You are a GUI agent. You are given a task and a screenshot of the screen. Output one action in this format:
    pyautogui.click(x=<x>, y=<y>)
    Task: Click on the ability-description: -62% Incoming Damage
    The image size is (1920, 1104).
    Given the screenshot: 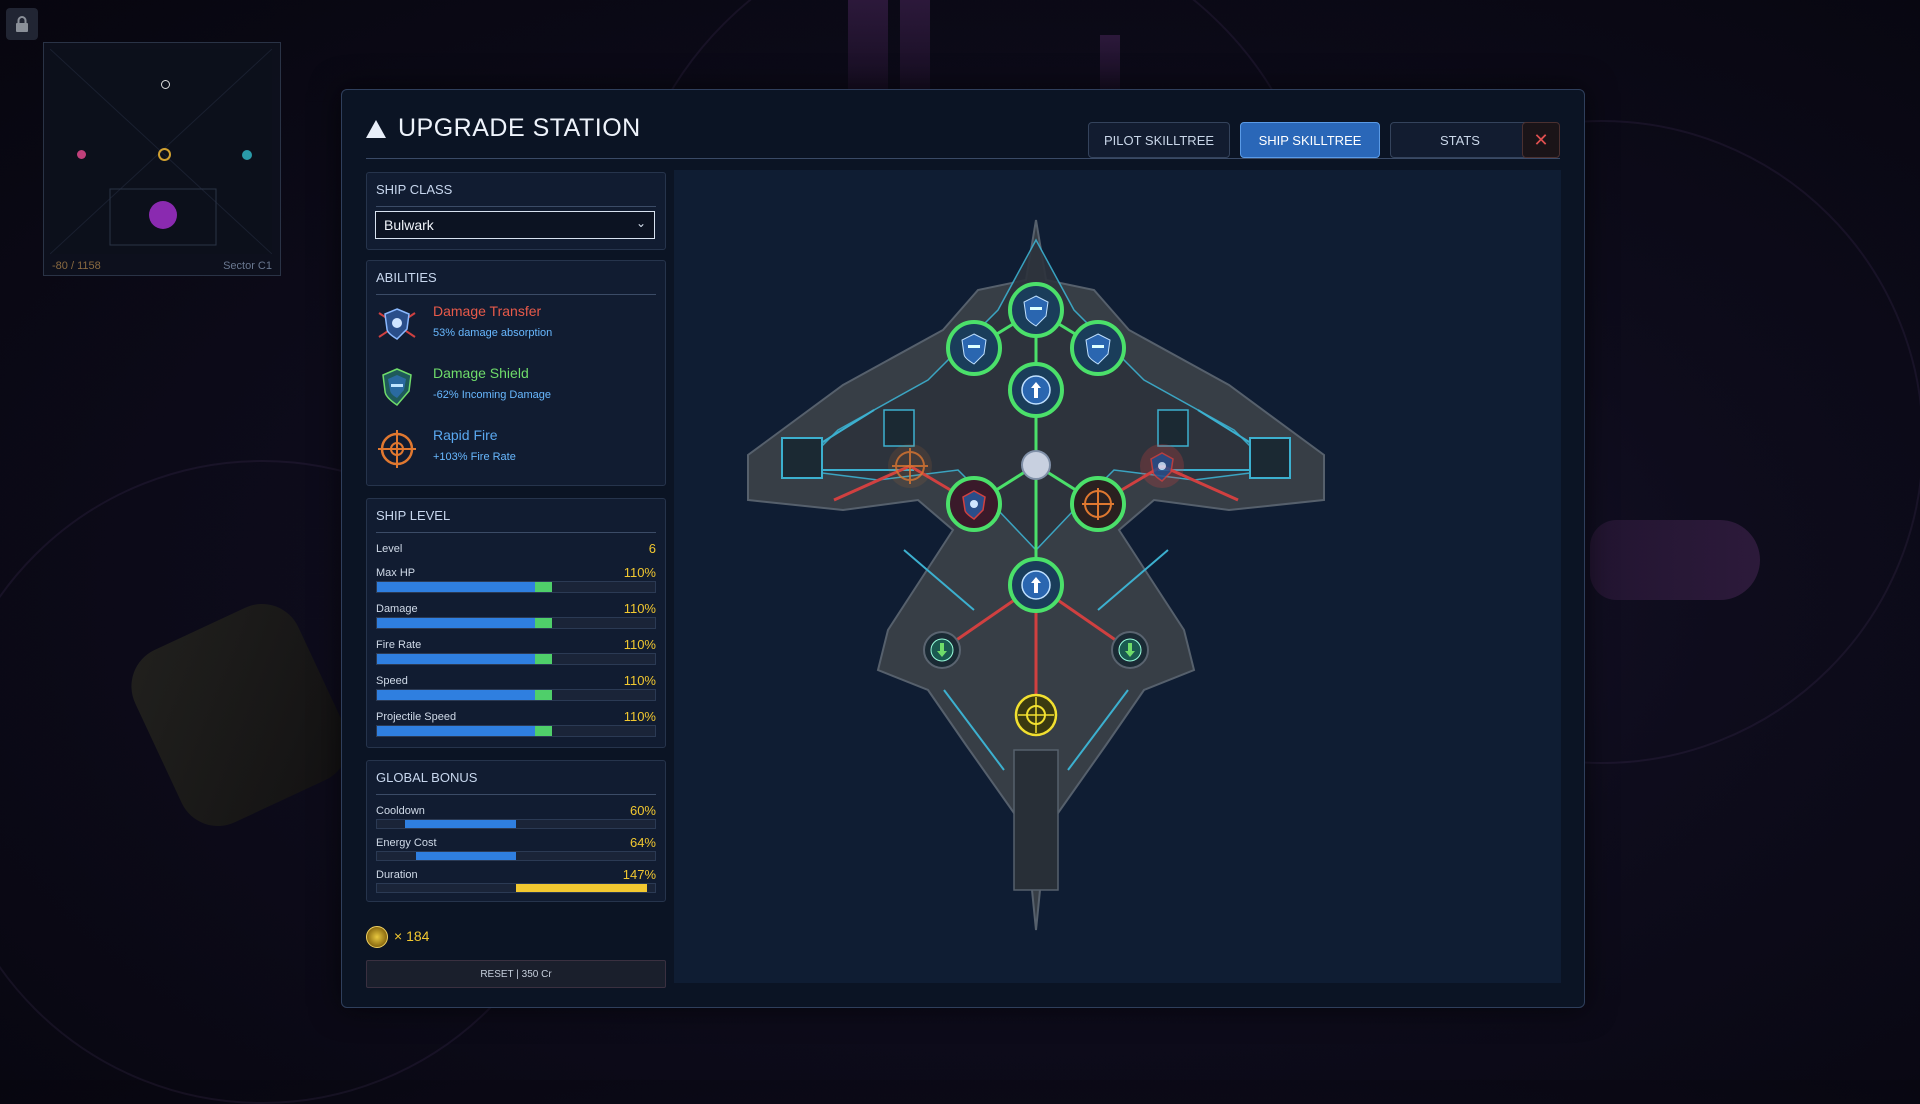 What is the action you would take?
    pyautogui.click(x=492, y=395)
    